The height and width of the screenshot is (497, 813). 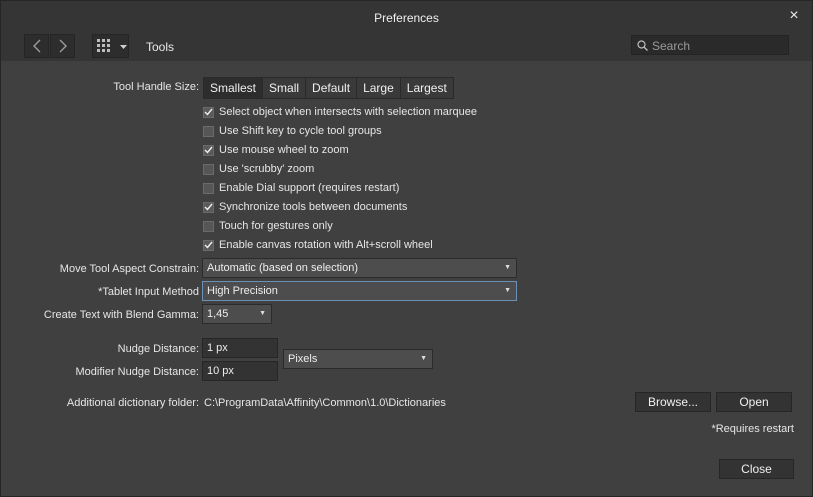 I want to click on checkbox-scrubby-zoom: Use 'scrubby' zoom, so click(x=258, y=169).